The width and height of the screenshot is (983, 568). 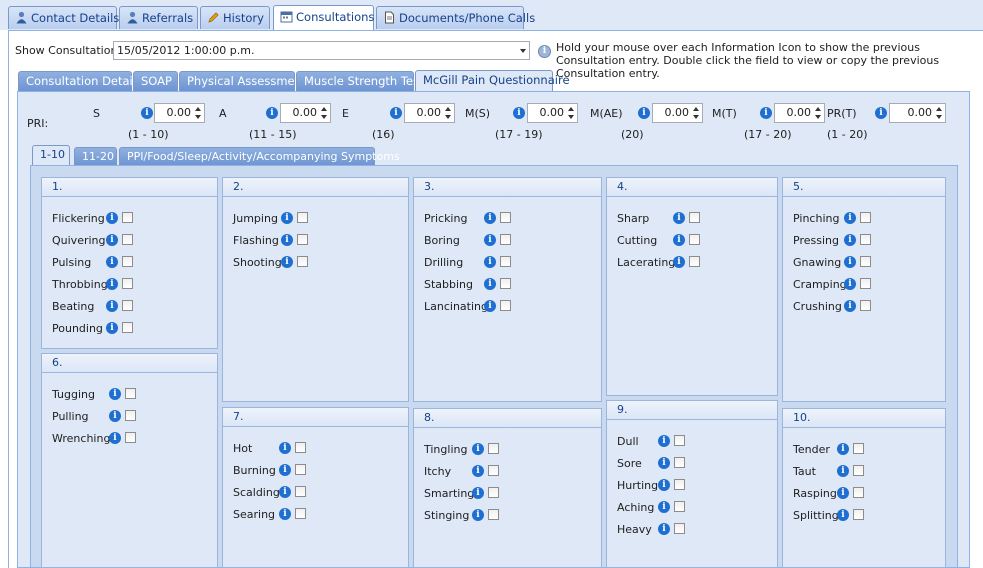 I want to click on chevron-down-icon, so click(x=523, y=51).